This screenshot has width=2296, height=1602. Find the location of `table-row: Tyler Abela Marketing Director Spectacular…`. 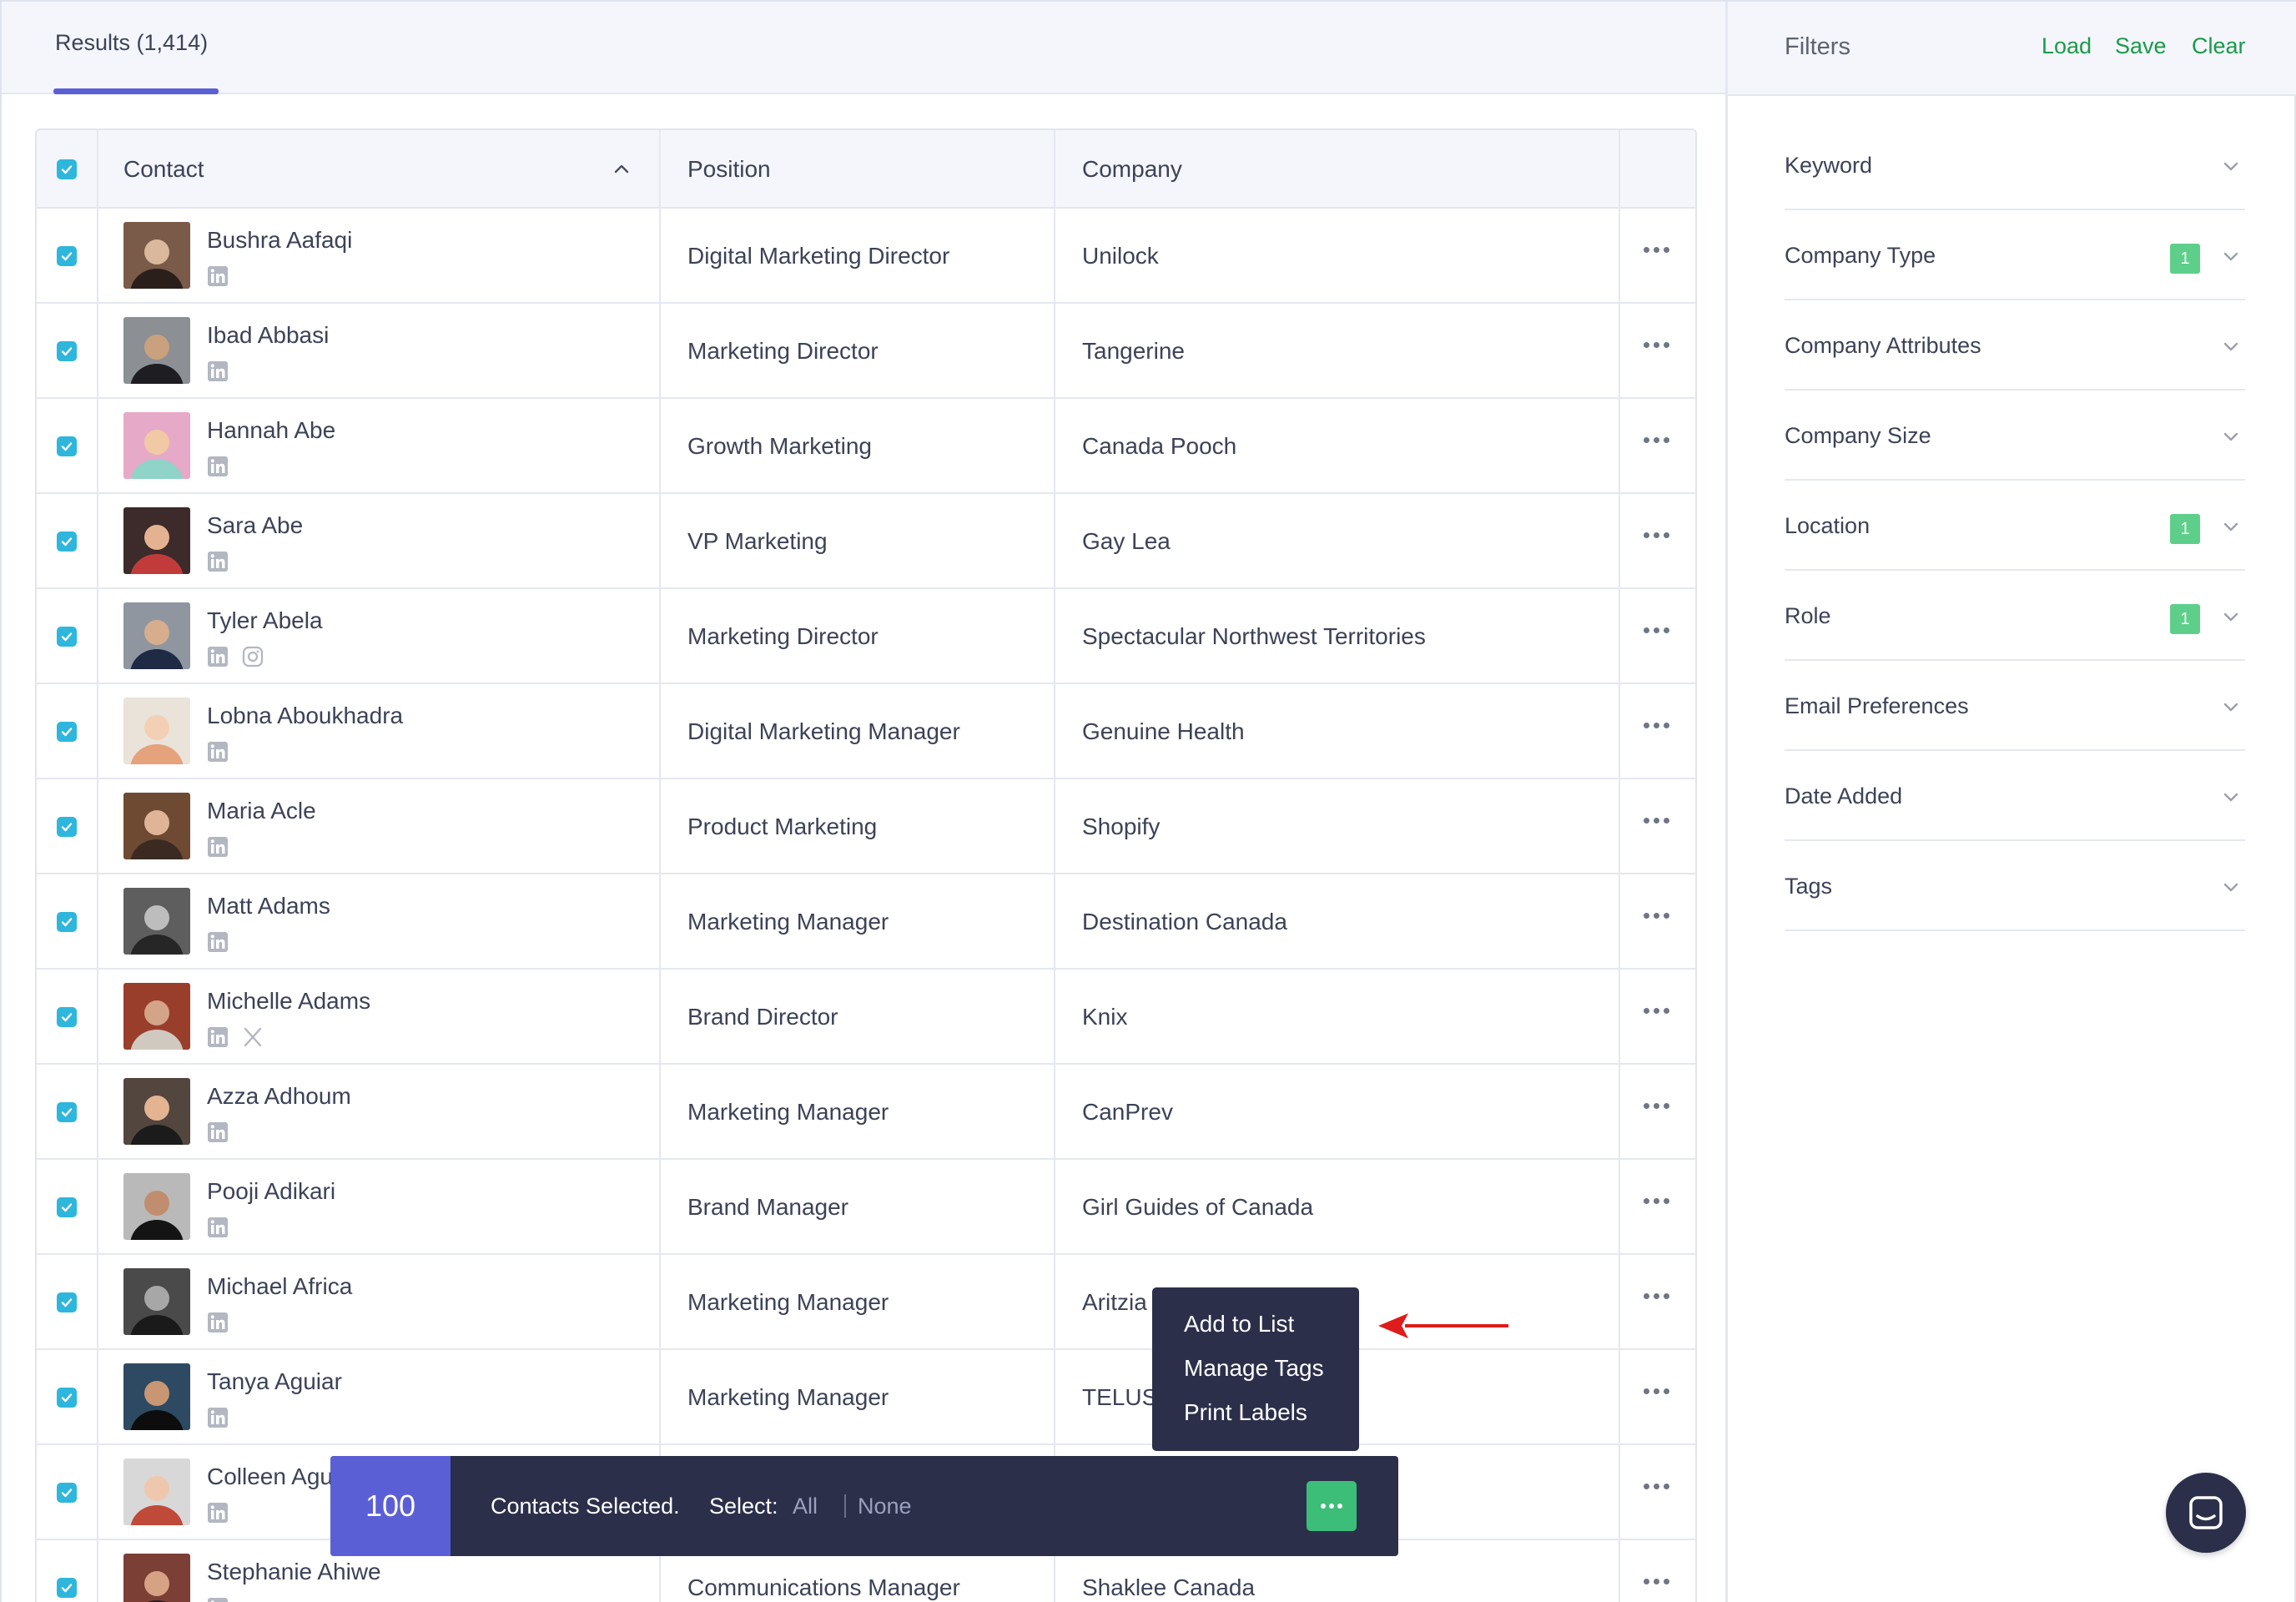

table-row: Tyler Abela Marketing Director Spectacular… is located at coordinates (866, 636).